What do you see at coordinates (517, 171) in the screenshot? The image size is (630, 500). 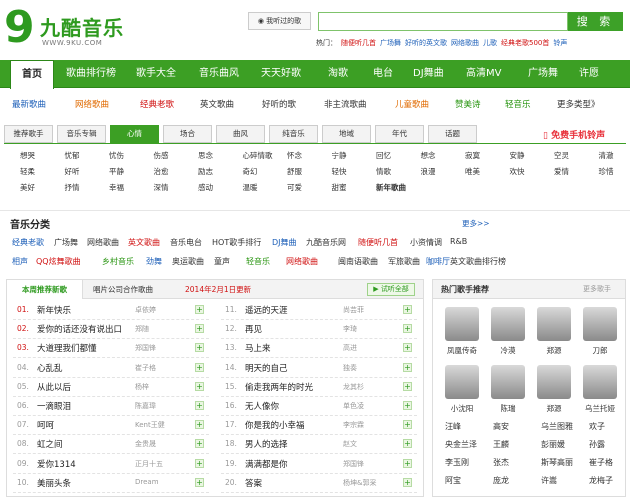 I see `mood-tag: 欢快` at bounding box center [517, 171].